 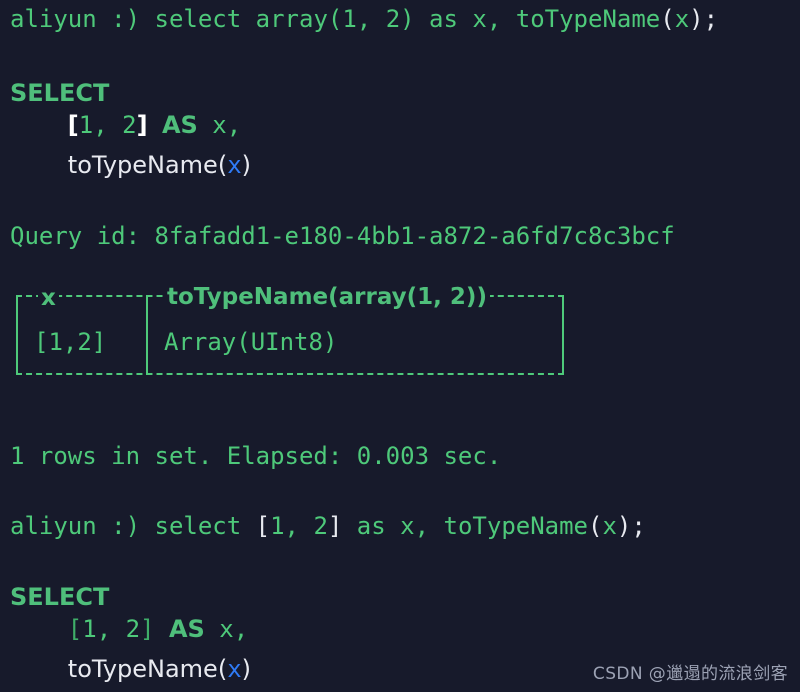 I want to click on prompt-prefix-2: aliyun :), so click(x=82, y=526).